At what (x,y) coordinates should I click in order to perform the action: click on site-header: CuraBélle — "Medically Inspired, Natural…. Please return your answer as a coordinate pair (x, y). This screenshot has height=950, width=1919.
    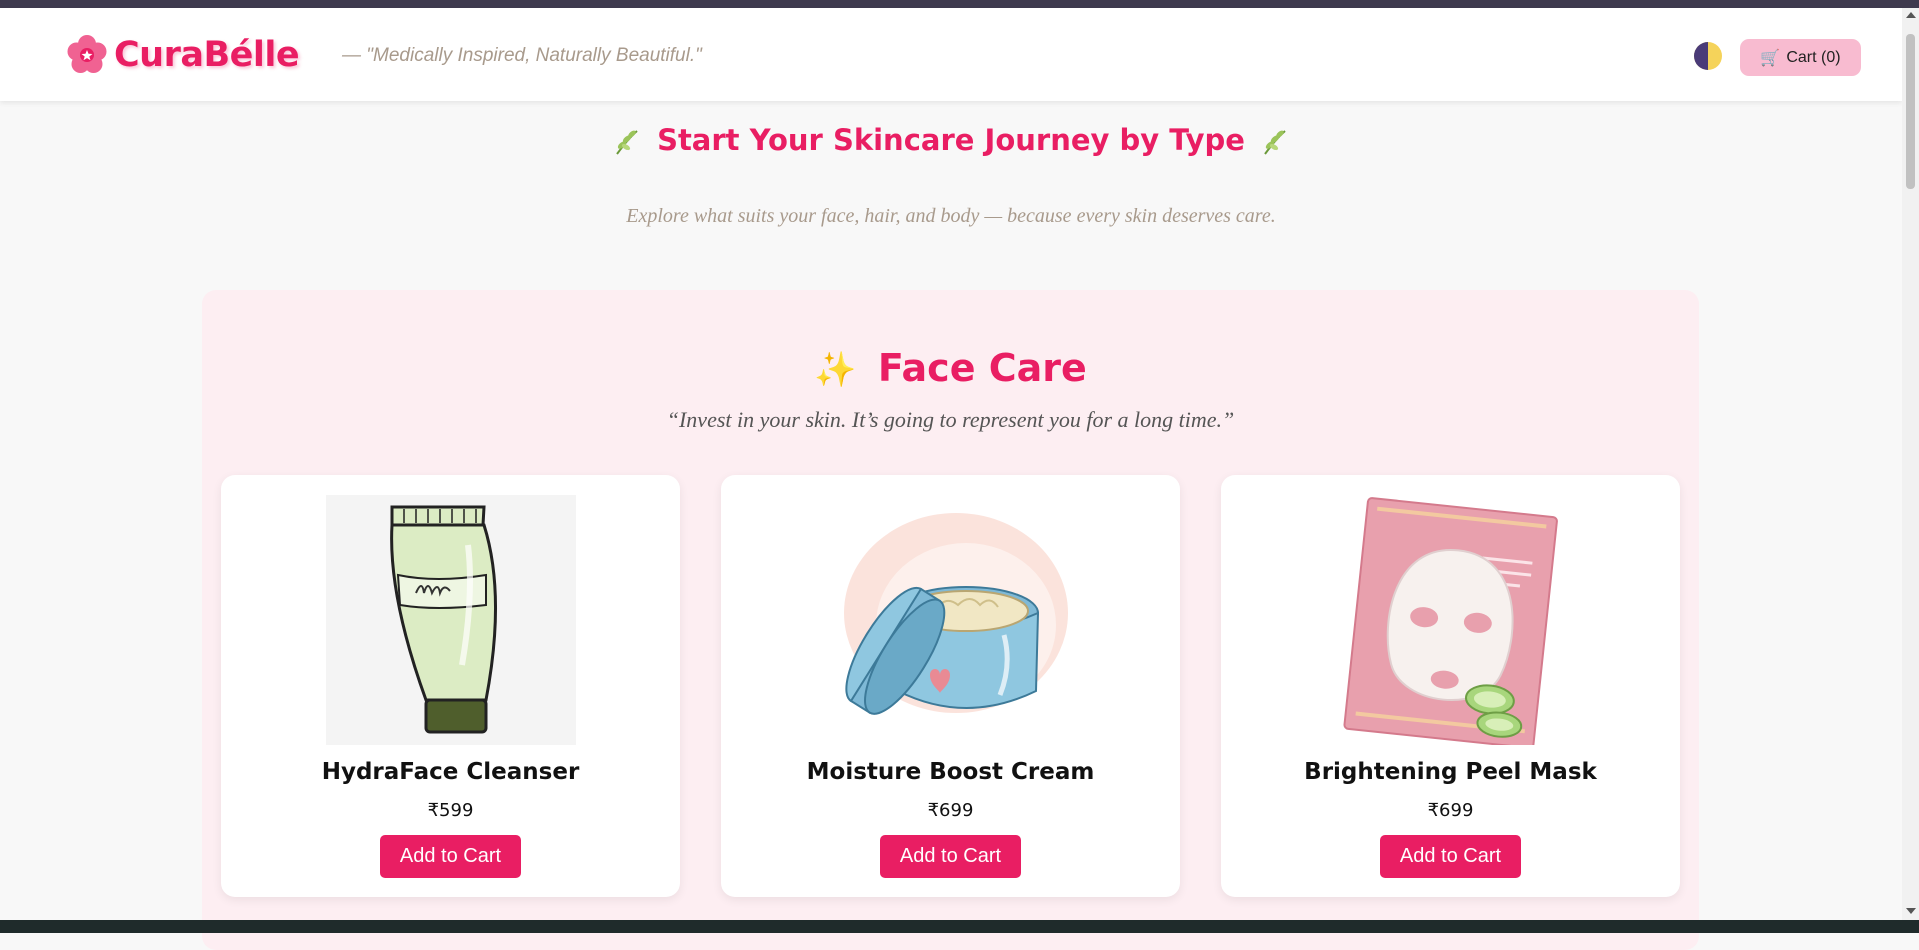
    Looking at the image, I should click on (951, 54).